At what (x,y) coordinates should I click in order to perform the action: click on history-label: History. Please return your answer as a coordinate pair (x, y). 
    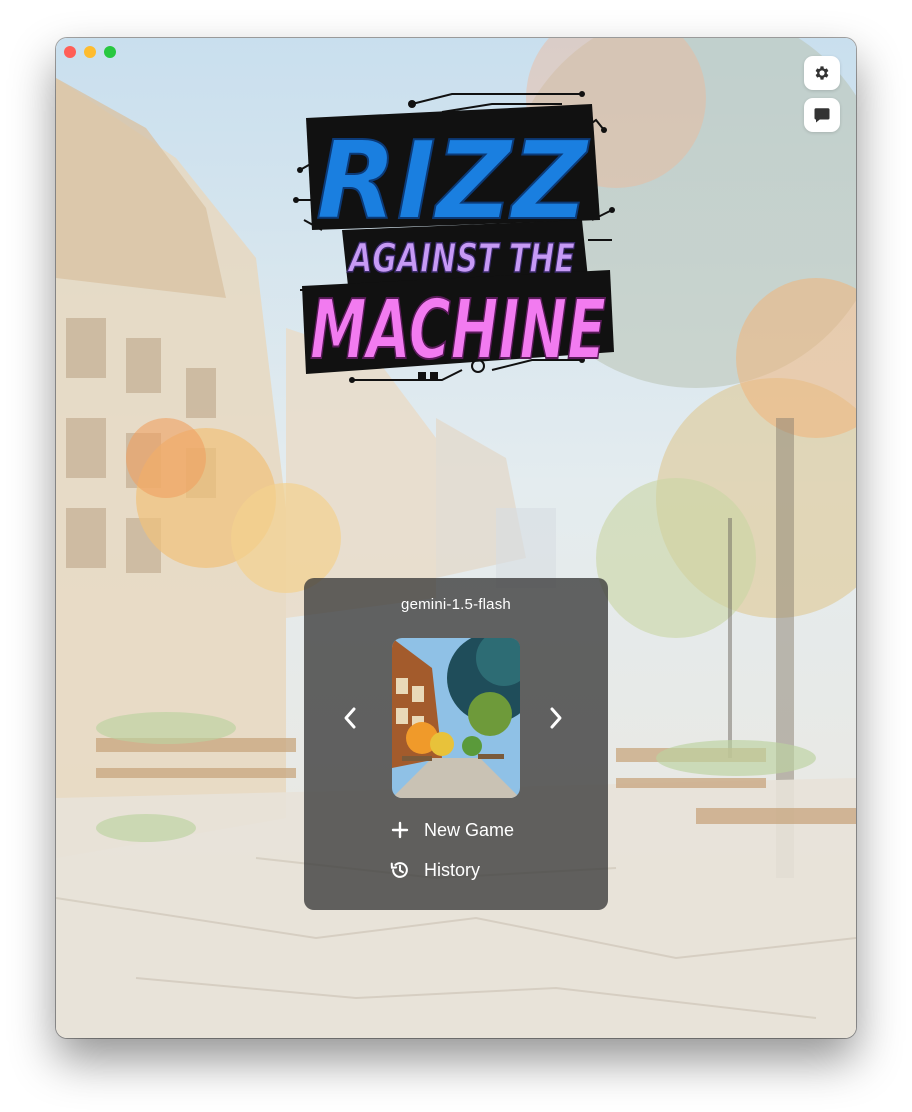
    Looking at the image, I should click on (452, 869).